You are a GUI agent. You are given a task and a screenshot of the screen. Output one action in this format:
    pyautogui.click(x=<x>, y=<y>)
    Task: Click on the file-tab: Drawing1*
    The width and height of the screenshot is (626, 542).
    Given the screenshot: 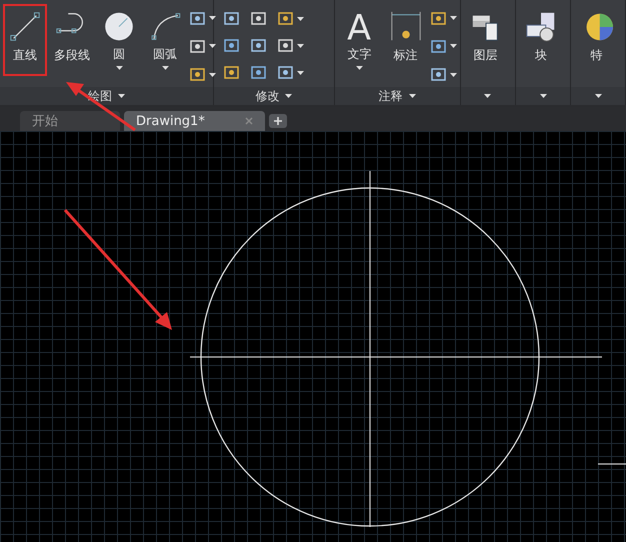 What is the action you would take?
    pyautogui.click(x=194, y=121)
    